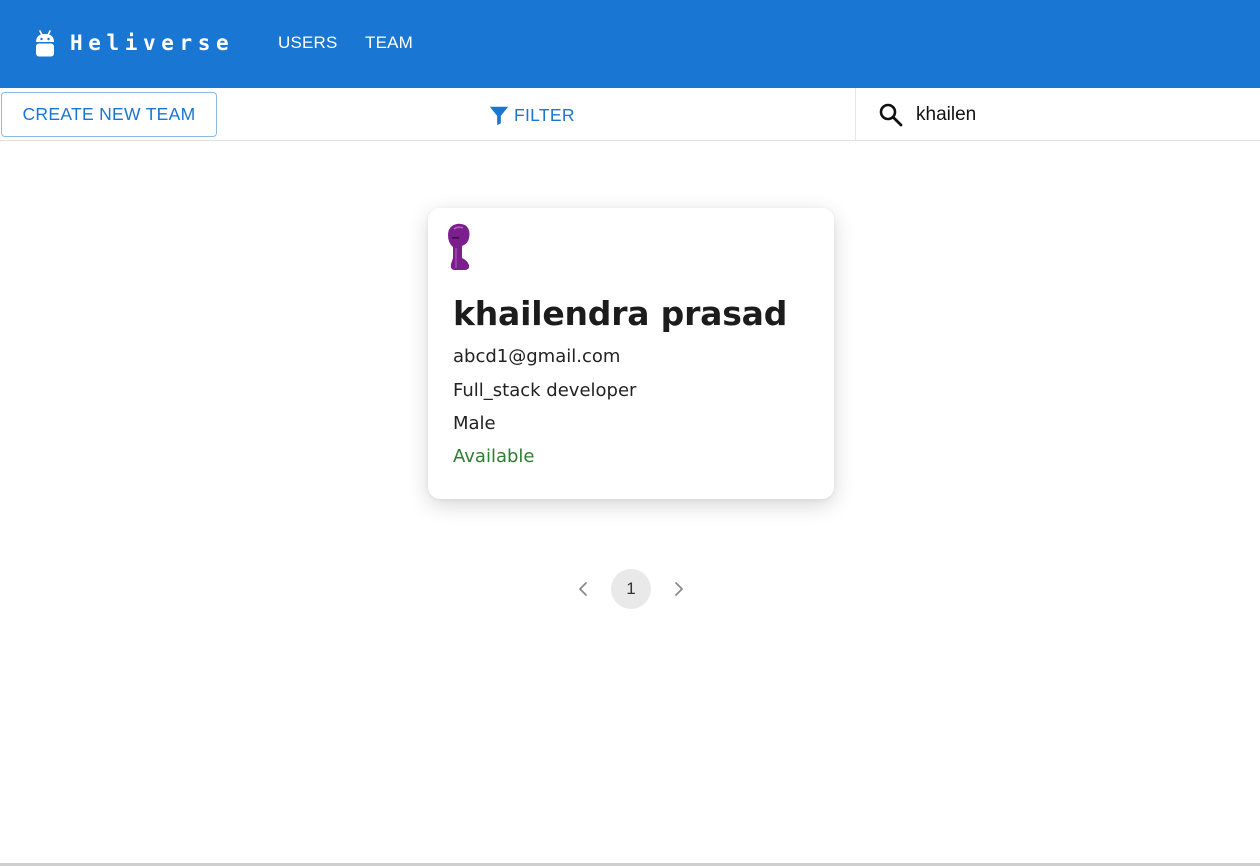 Image resolution: width=1260 pixels, height=866 pixels. What do you see at coordinates (1081, 115) in the screenshot?
I see `search-input` at bounding box center [1081, 115].